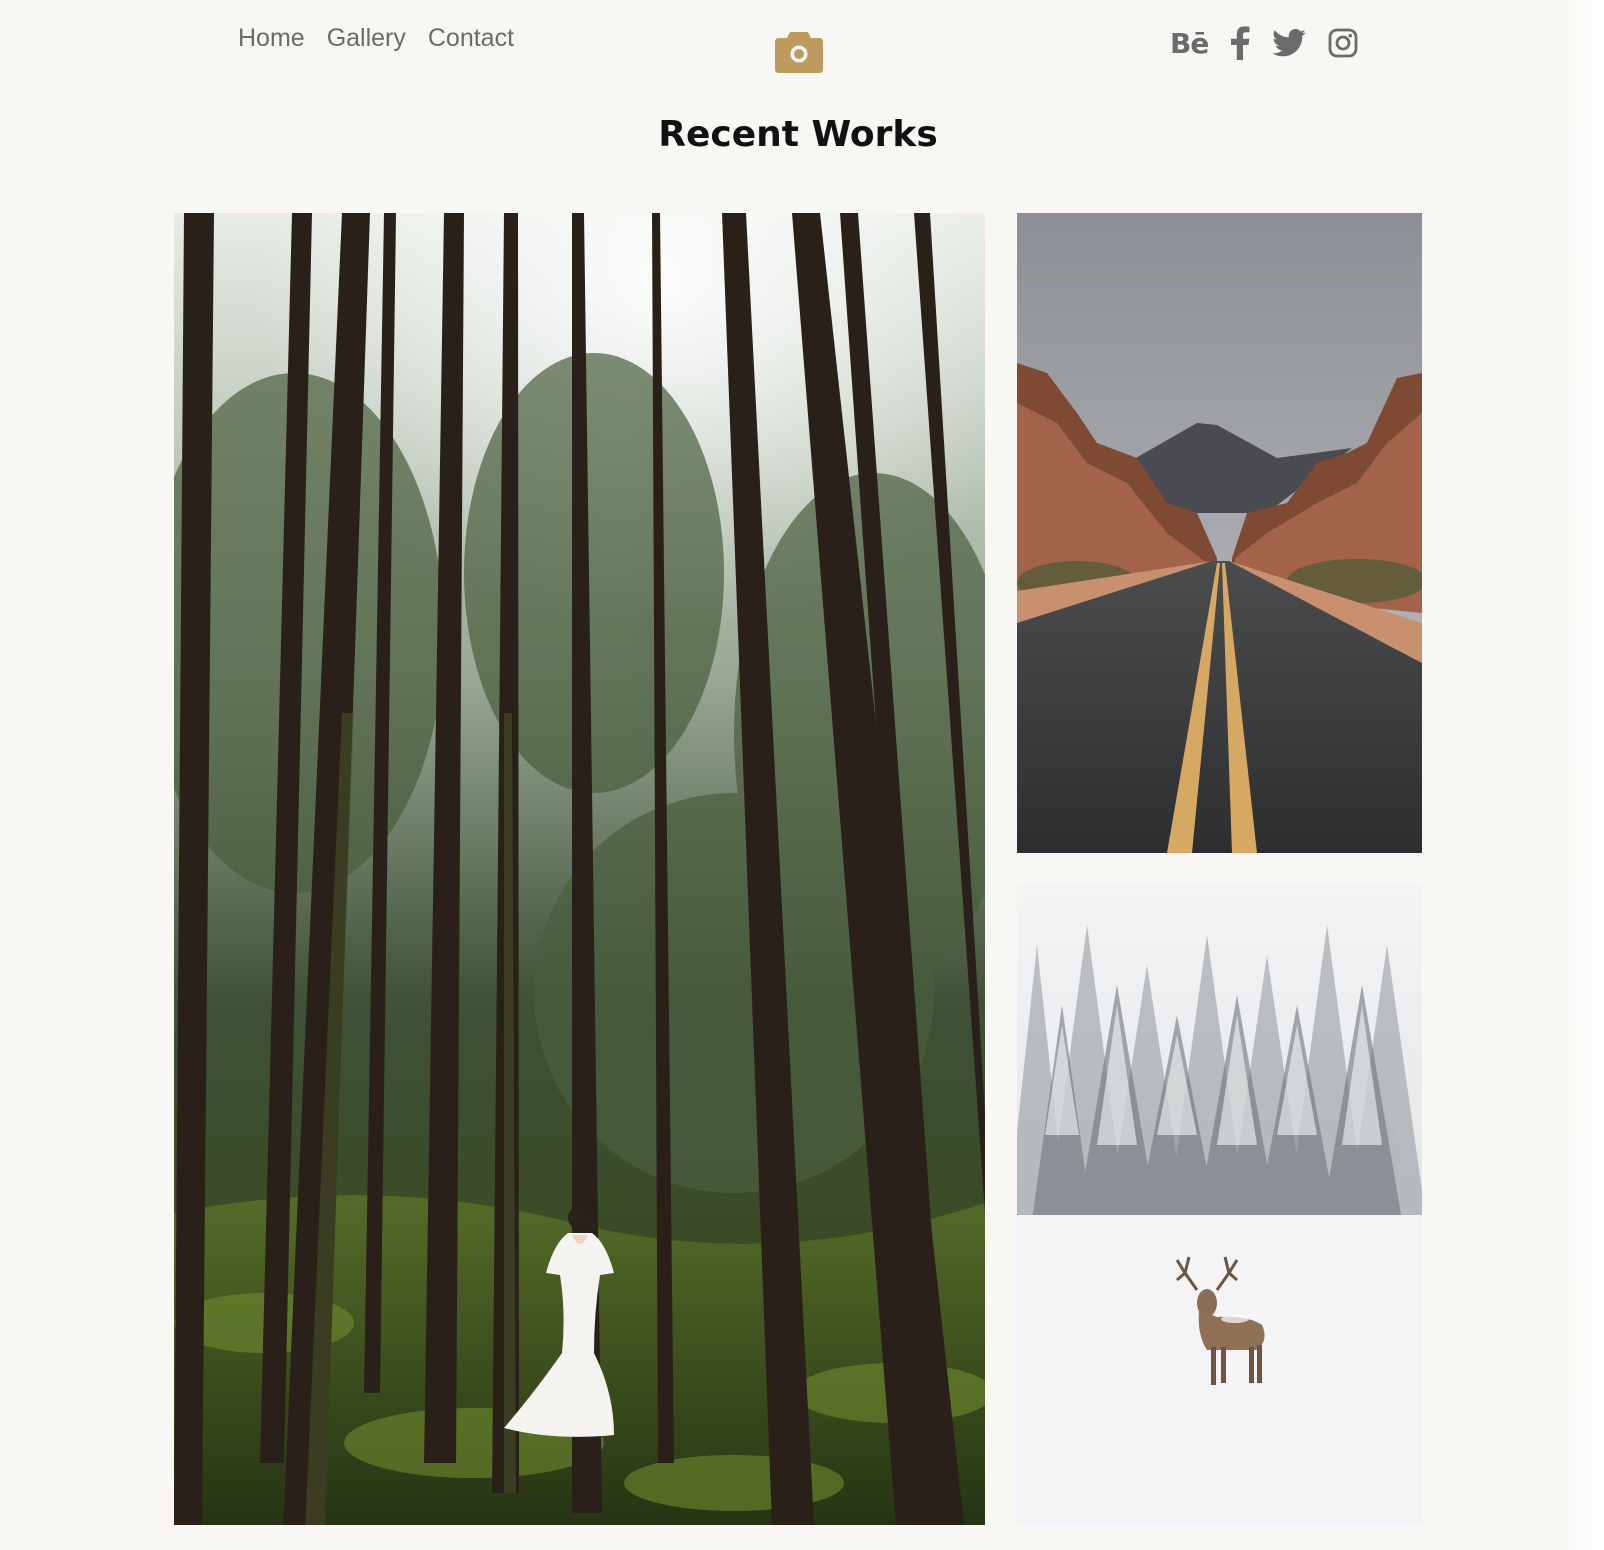 Image resolution: width=1604 pixels, height=1550 pixels. What do you see at coordinates (1264, 43) in the screenshot?
I see `social-links: Bē` at bounding box center [1264, 43].